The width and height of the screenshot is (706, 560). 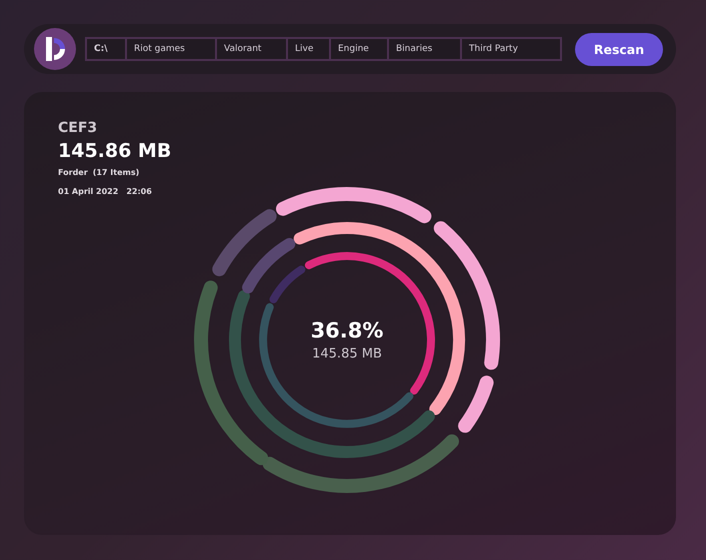 I want to click on item-type: Forder, so click(x=73, y=172).